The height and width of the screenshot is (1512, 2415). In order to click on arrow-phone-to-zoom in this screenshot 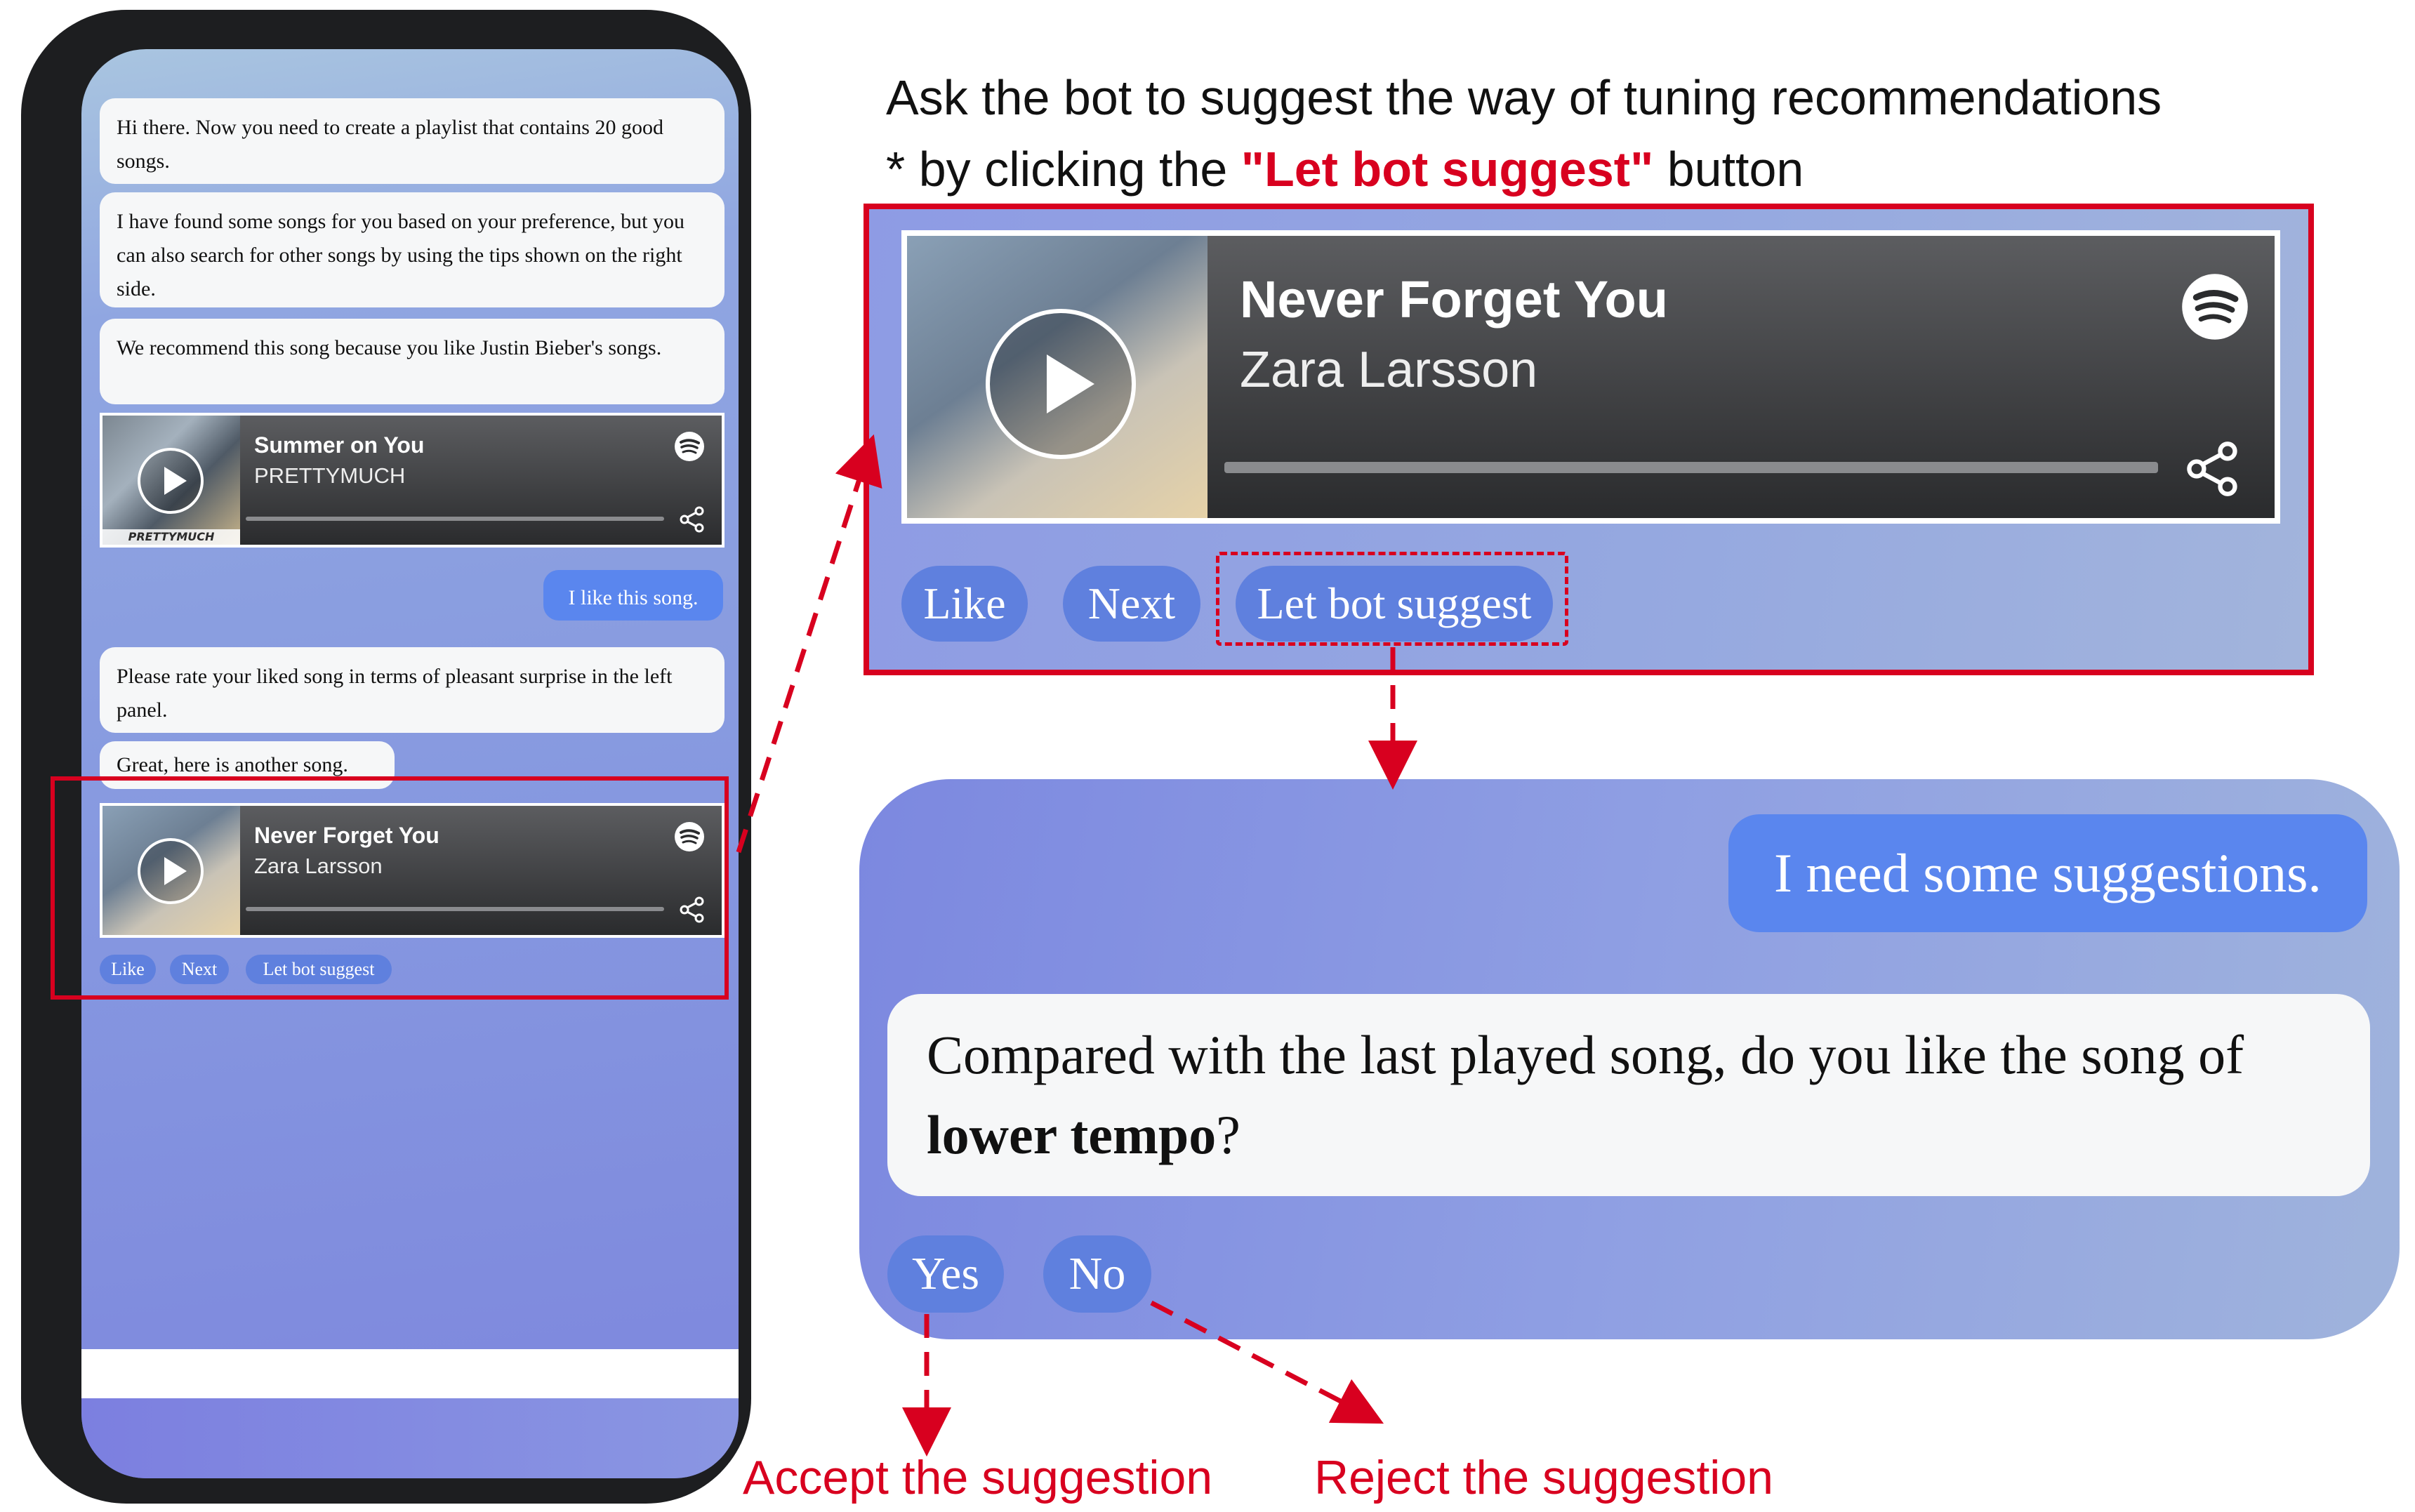, I will do `click(809, 644)`.